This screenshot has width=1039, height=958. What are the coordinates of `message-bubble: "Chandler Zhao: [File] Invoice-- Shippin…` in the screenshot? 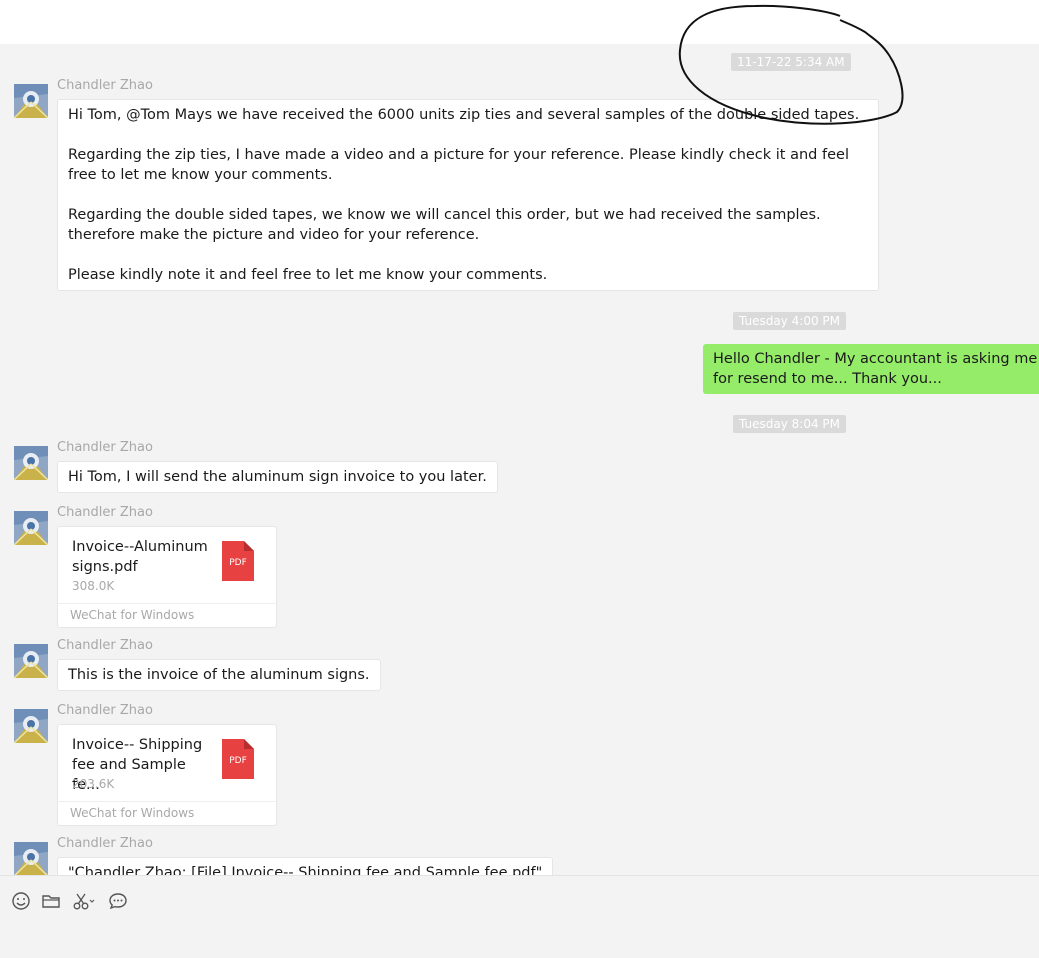 It's located at (305, 866).